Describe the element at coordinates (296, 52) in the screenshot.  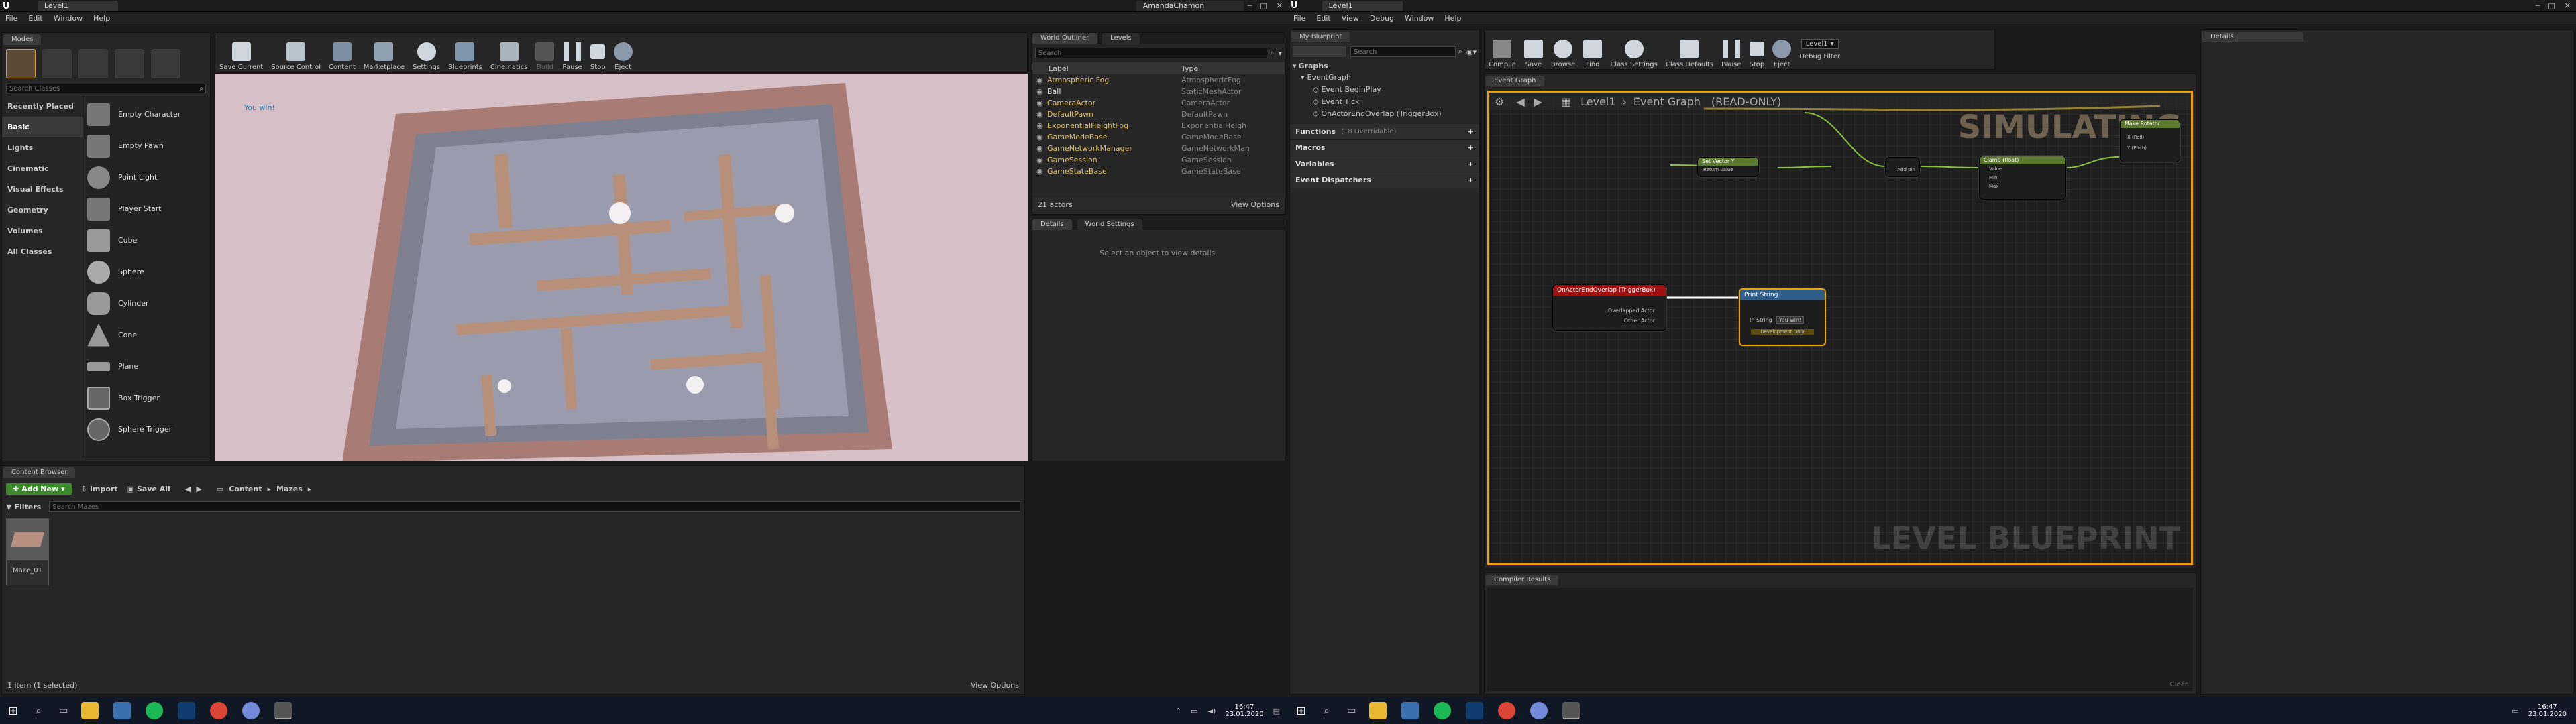
I see `source-control-button: Source Control` at that location.